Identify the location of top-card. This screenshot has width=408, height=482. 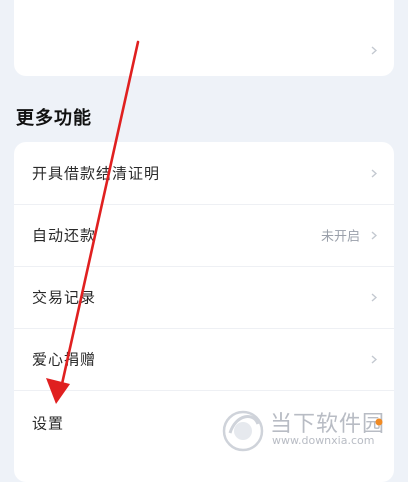
(204, 38).